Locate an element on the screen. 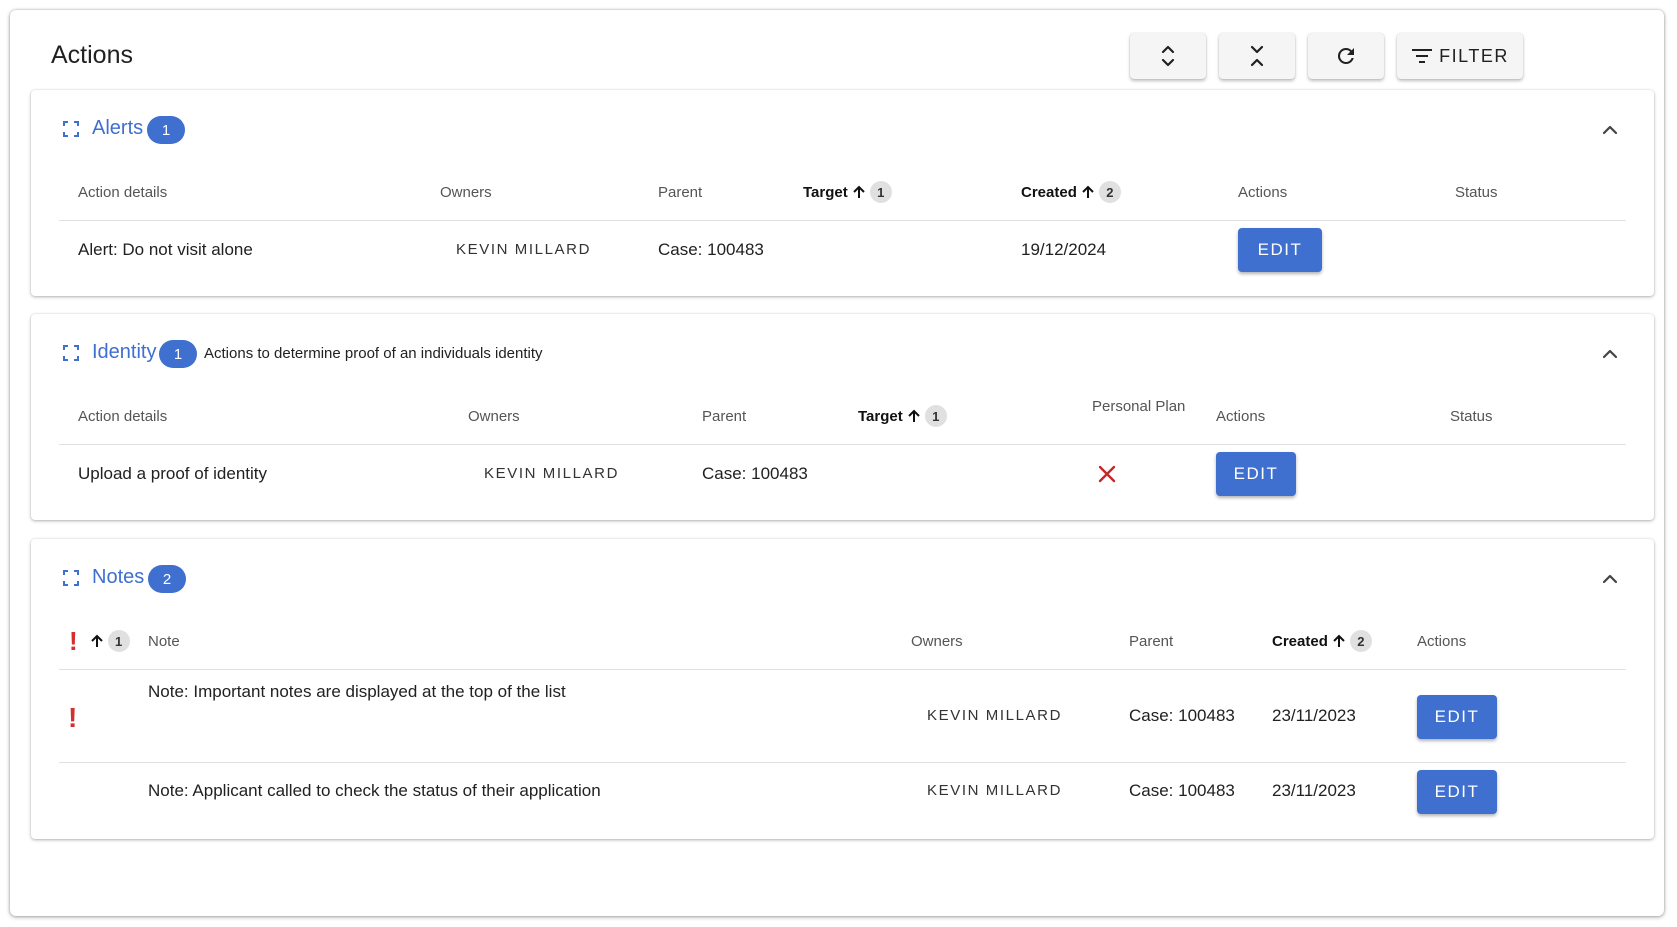 The height and width of the screenshot is (927, 1677). identity-count-badge: 1 is located at coordinates (178, 354).